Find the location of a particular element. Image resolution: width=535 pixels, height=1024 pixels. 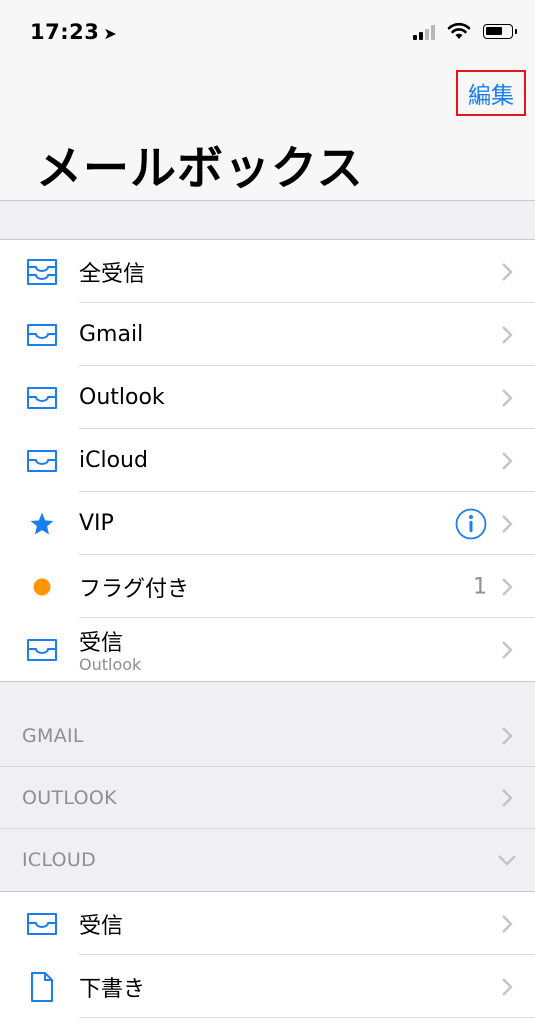

mailbox-label: Outlook is located at coordinates (122, 397).